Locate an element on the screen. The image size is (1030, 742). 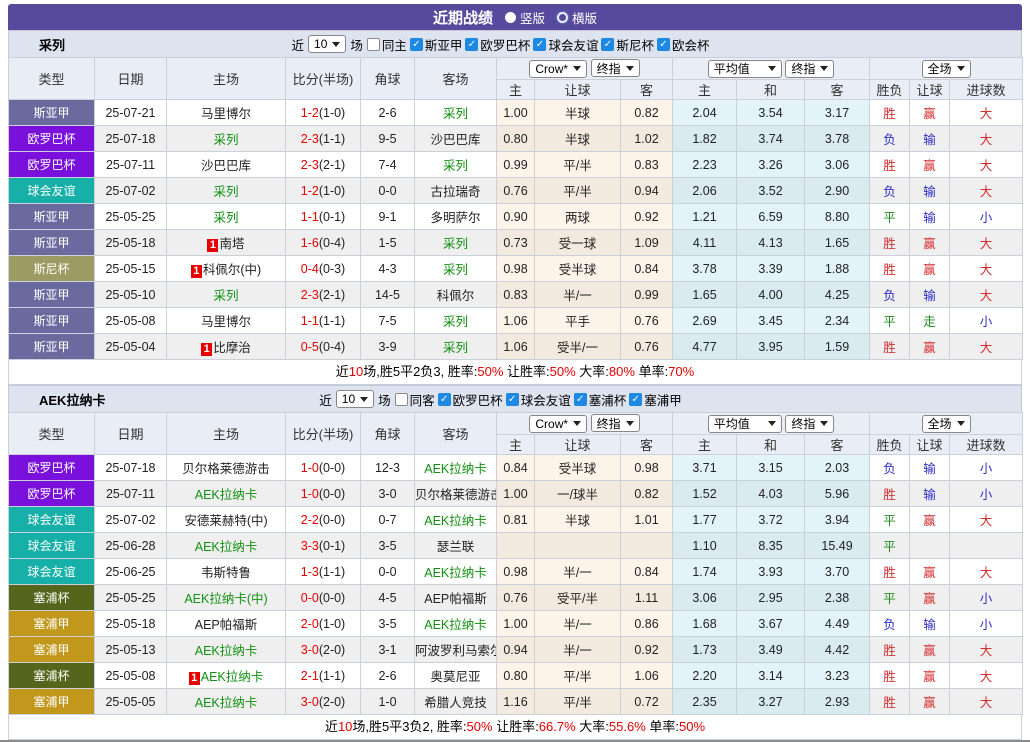
away-team: 奥莫尼亚 is located at coordinates (455, 675).